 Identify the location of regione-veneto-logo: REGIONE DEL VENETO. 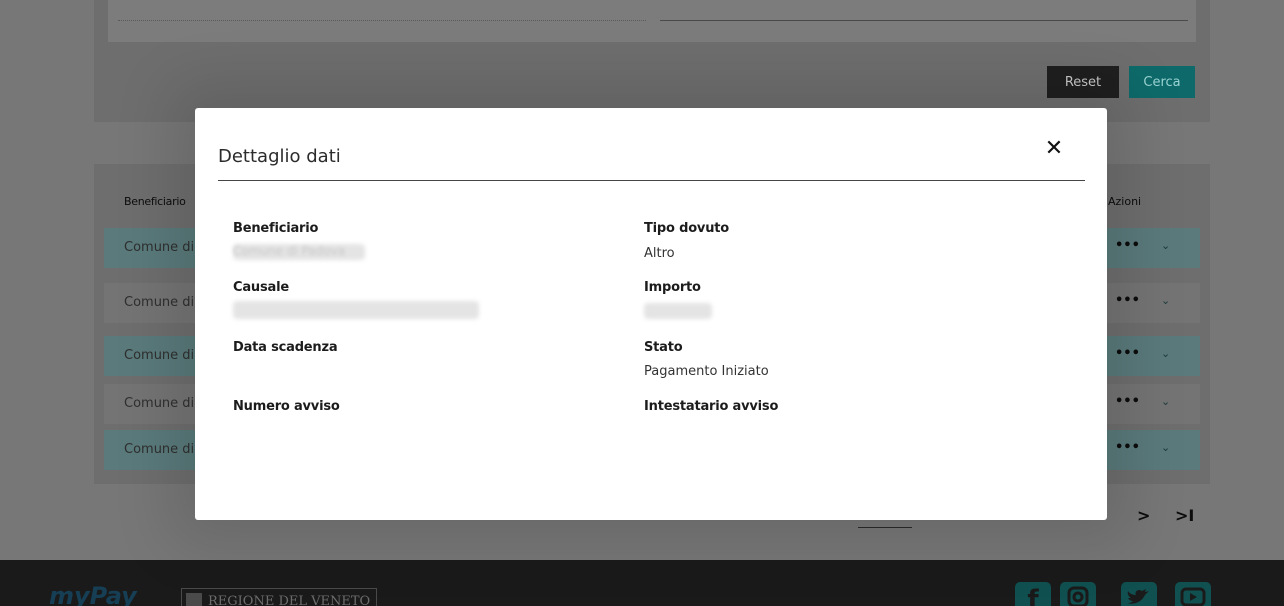
(279, 597).